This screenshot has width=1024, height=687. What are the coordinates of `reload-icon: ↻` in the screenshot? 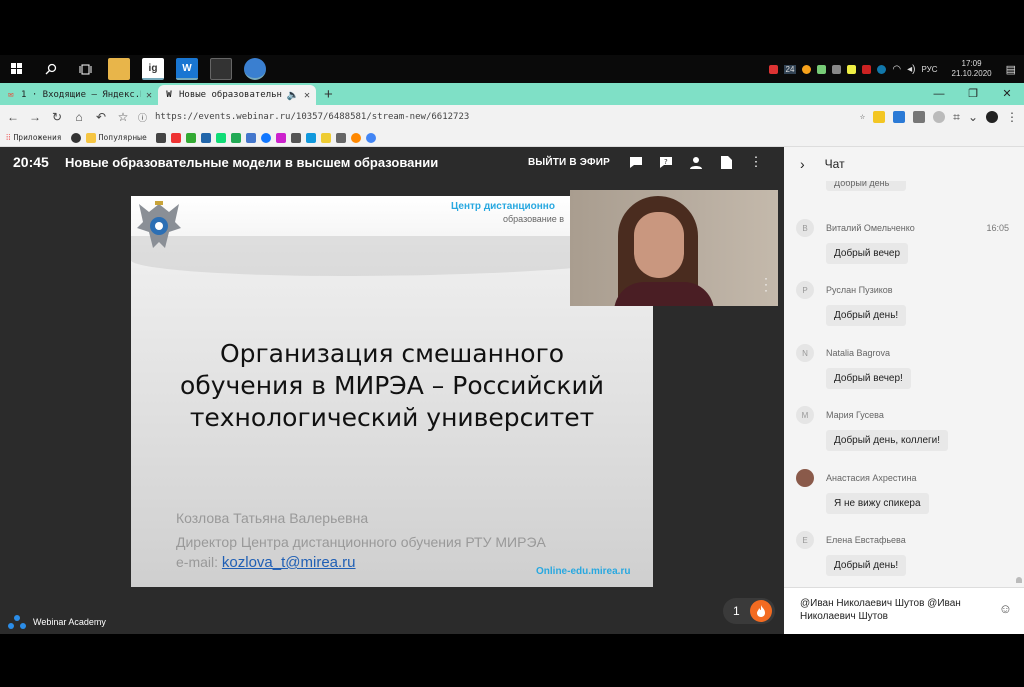 It's located at (57, 117).